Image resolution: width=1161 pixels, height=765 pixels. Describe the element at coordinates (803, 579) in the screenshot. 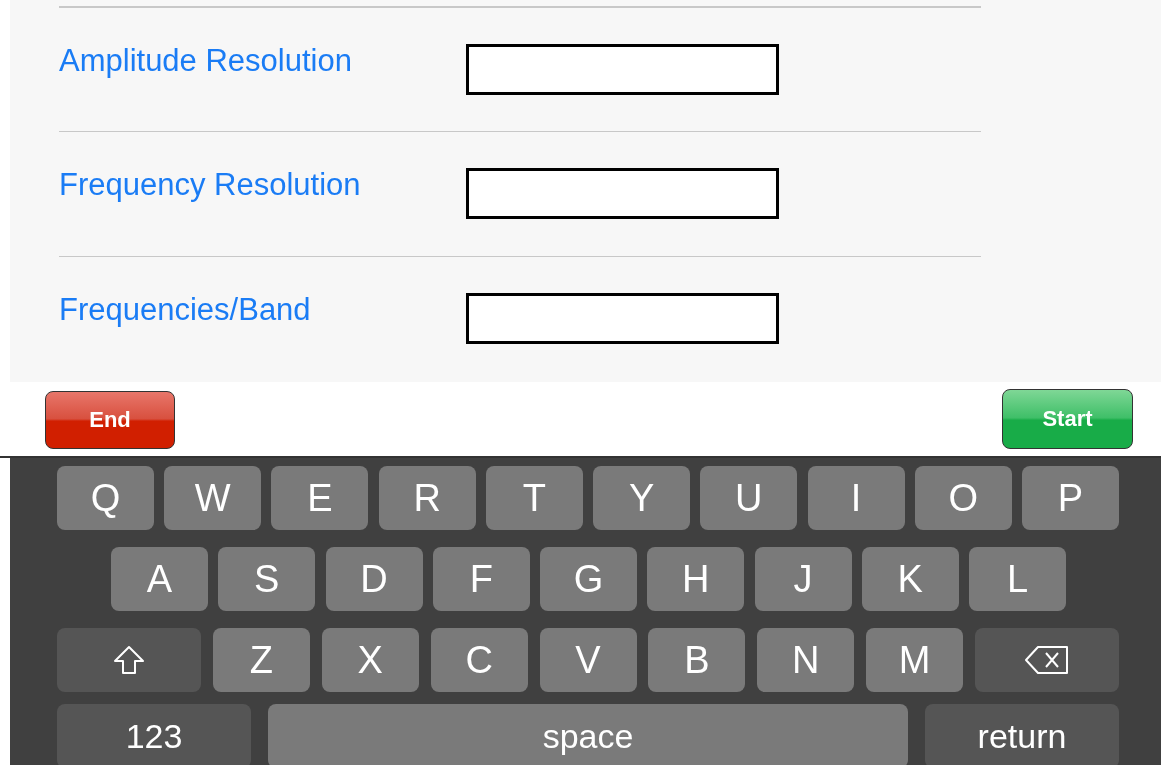

I see `letter-key: J` at that location.